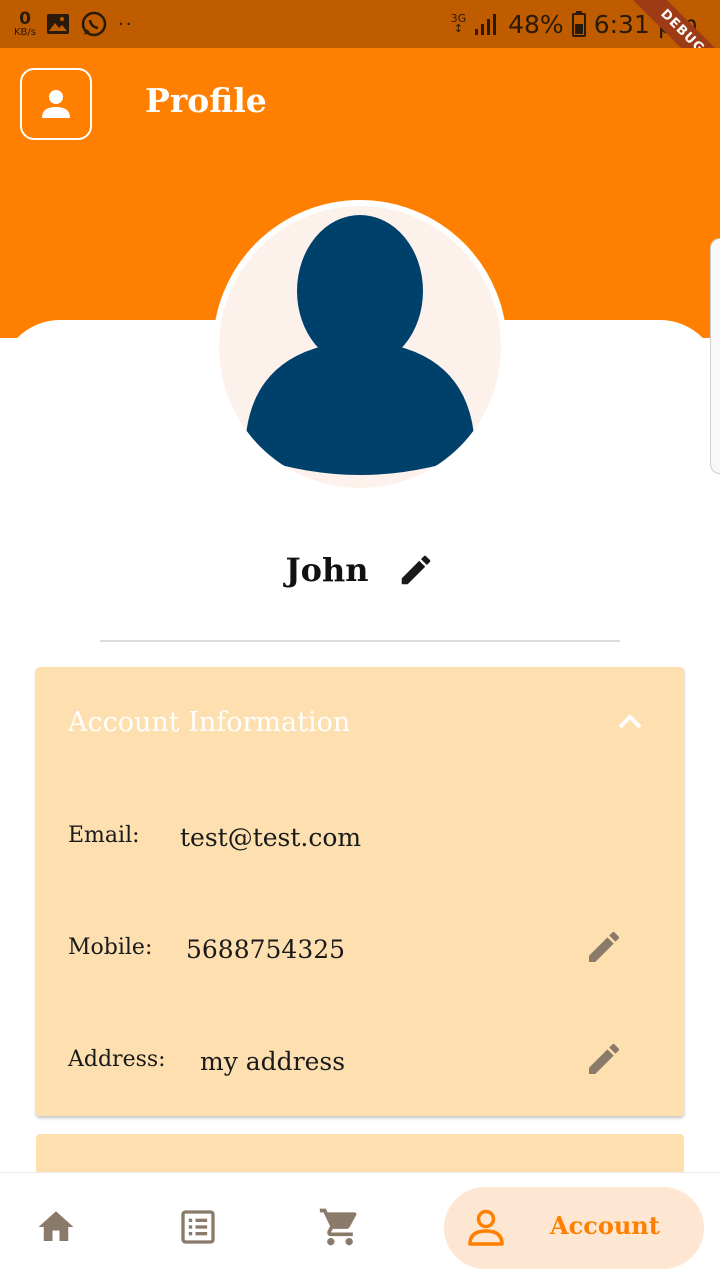 This screenshot has width=720, height=1280. I want to click on nav-orders, so click(198, 1227).